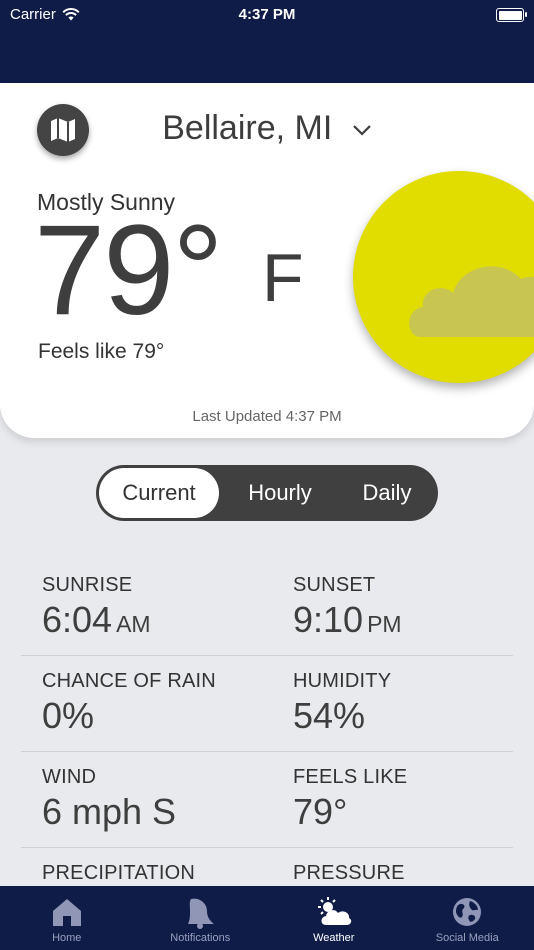  What do you see at coordinates (467, 912) in the screenshot?
I see `globe-icon` at bounding box center [467, 912].